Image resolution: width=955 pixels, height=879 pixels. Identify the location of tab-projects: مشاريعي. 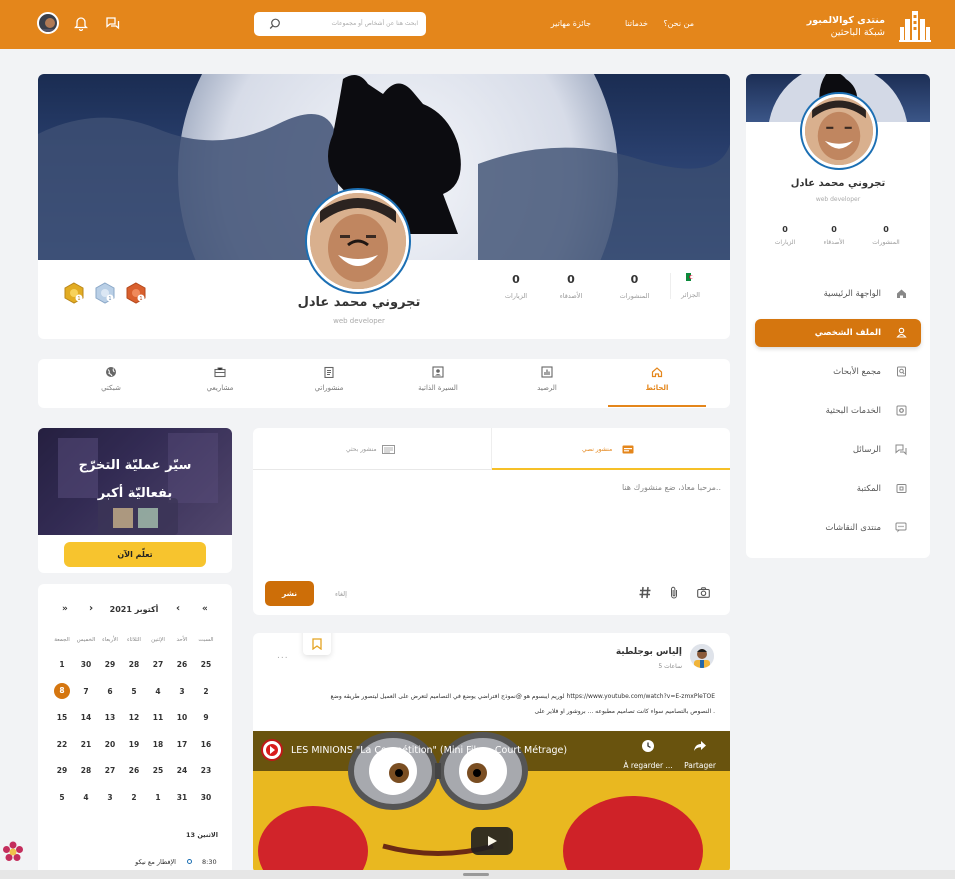
(220, 379).